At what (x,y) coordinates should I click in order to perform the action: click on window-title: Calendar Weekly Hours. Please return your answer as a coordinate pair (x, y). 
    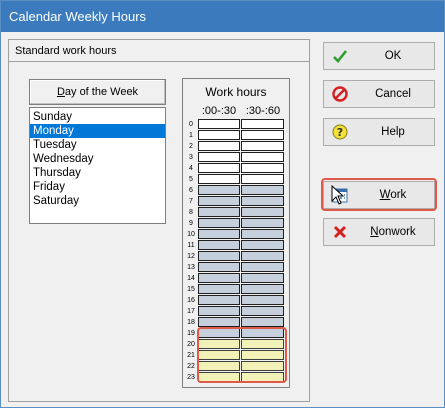
    Looking at the image, I should click on (222, 16).